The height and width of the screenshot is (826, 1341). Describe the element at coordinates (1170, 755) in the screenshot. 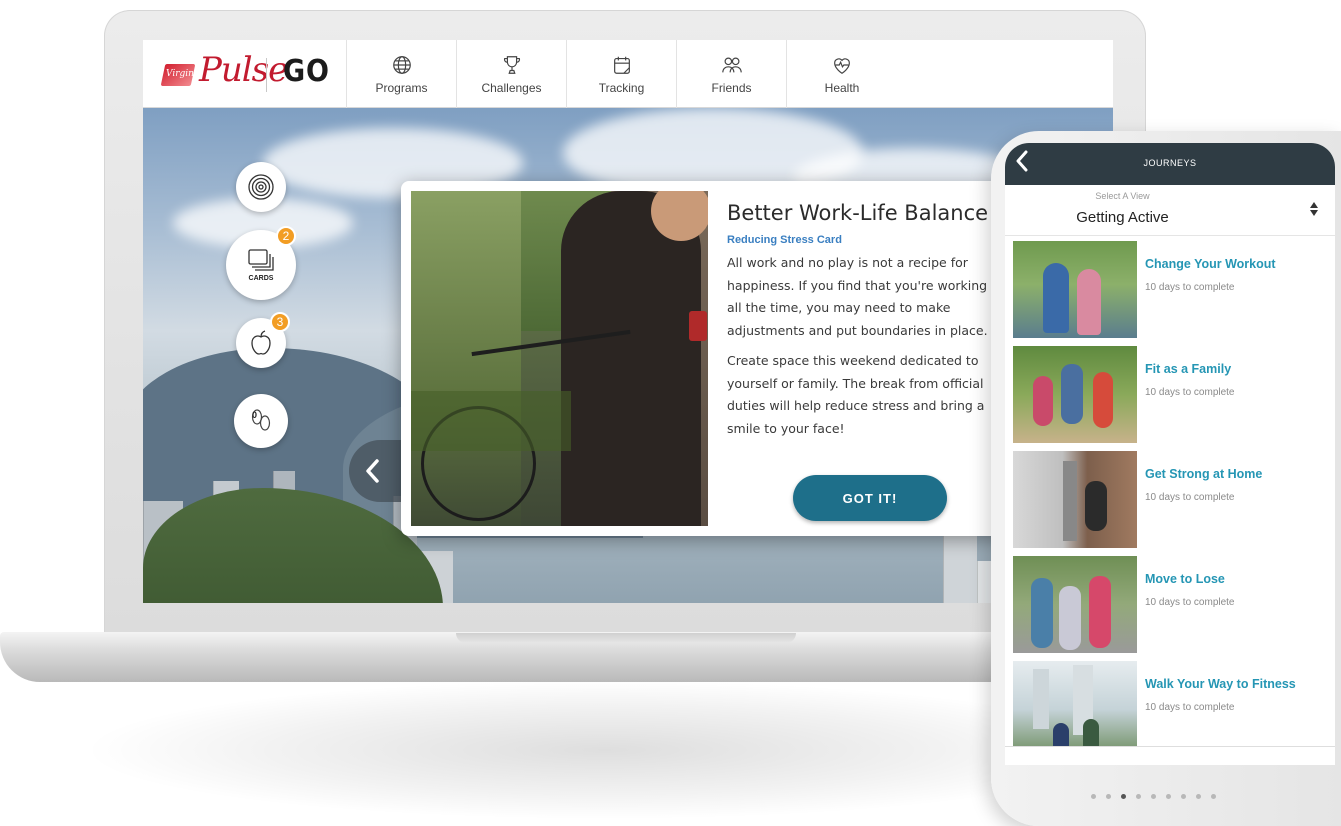

I see `phone-bottom-bar` at that location.